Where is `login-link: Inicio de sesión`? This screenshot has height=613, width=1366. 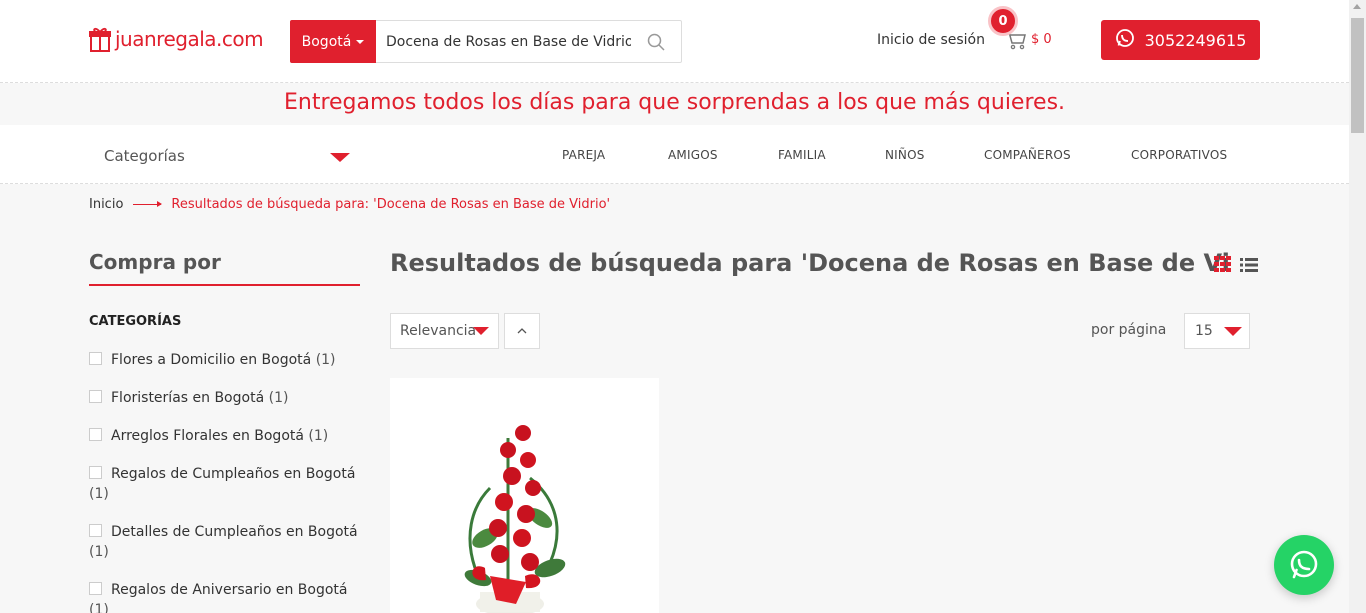
login-link: Inicio de sesión is located at coordinates (931, 40).